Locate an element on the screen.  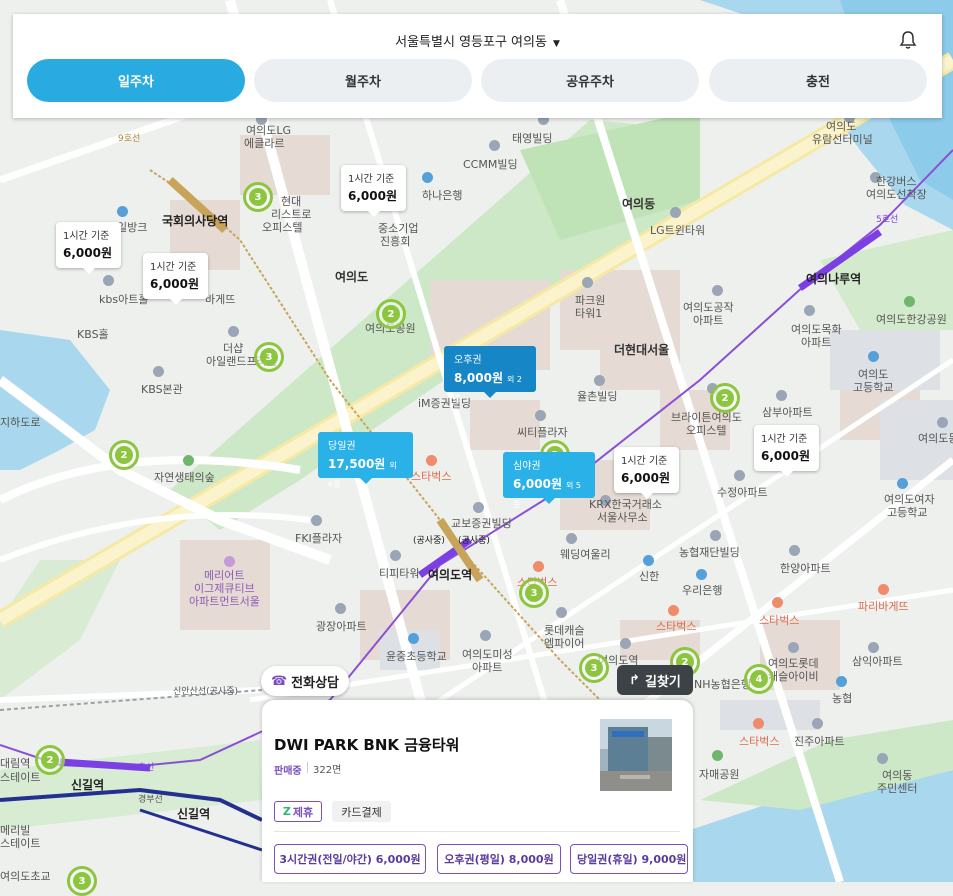
location-selector: 서울특별시 영등포구 여의동 ▼ is located at coordinates (477, 40).